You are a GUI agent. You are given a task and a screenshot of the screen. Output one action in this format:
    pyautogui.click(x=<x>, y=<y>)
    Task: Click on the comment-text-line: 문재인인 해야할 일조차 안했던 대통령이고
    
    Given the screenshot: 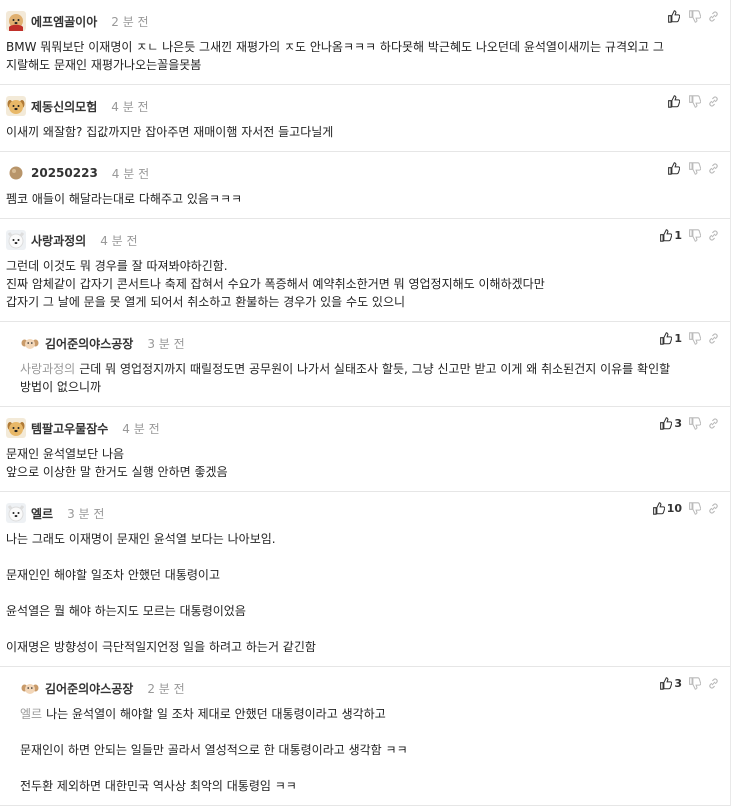 What is the action you would take?
    pyautogui.click(x=350, y=575)
    